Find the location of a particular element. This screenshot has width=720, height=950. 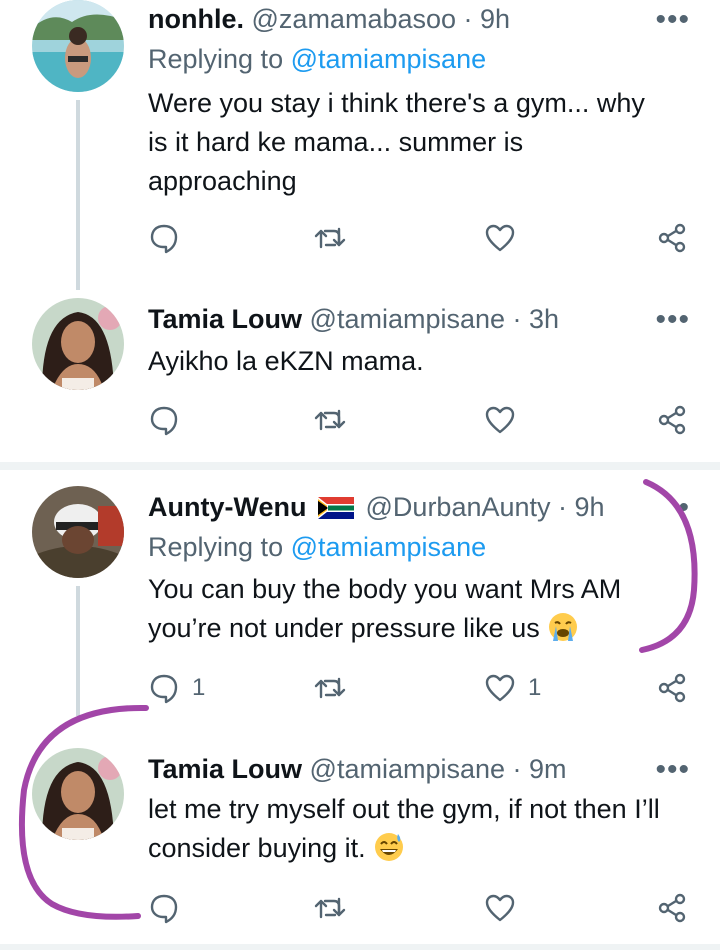

tweet-text: Ayikho la eKZN mama. is located at coordinates (414, 361).